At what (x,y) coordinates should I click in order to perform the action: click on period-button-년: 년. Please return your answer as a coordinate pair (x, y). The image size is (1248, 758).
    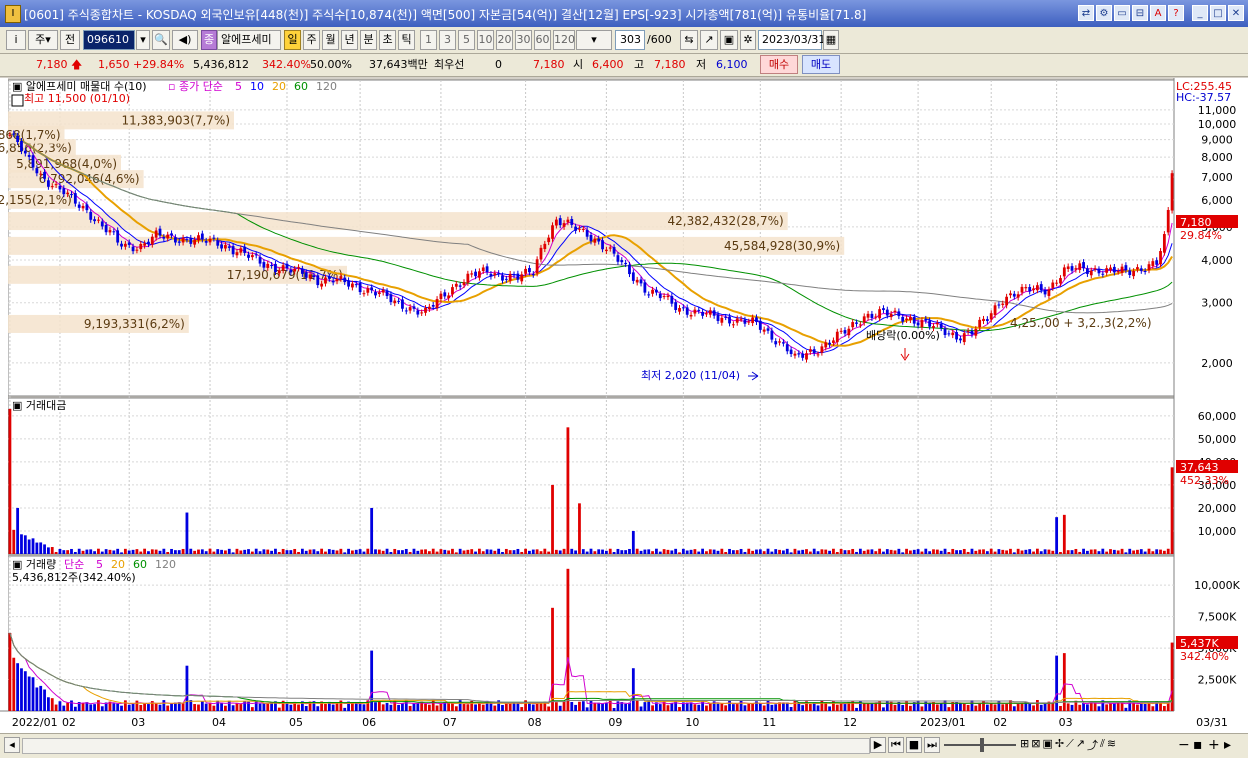
    Looking at the image, I should click on (349, 40).